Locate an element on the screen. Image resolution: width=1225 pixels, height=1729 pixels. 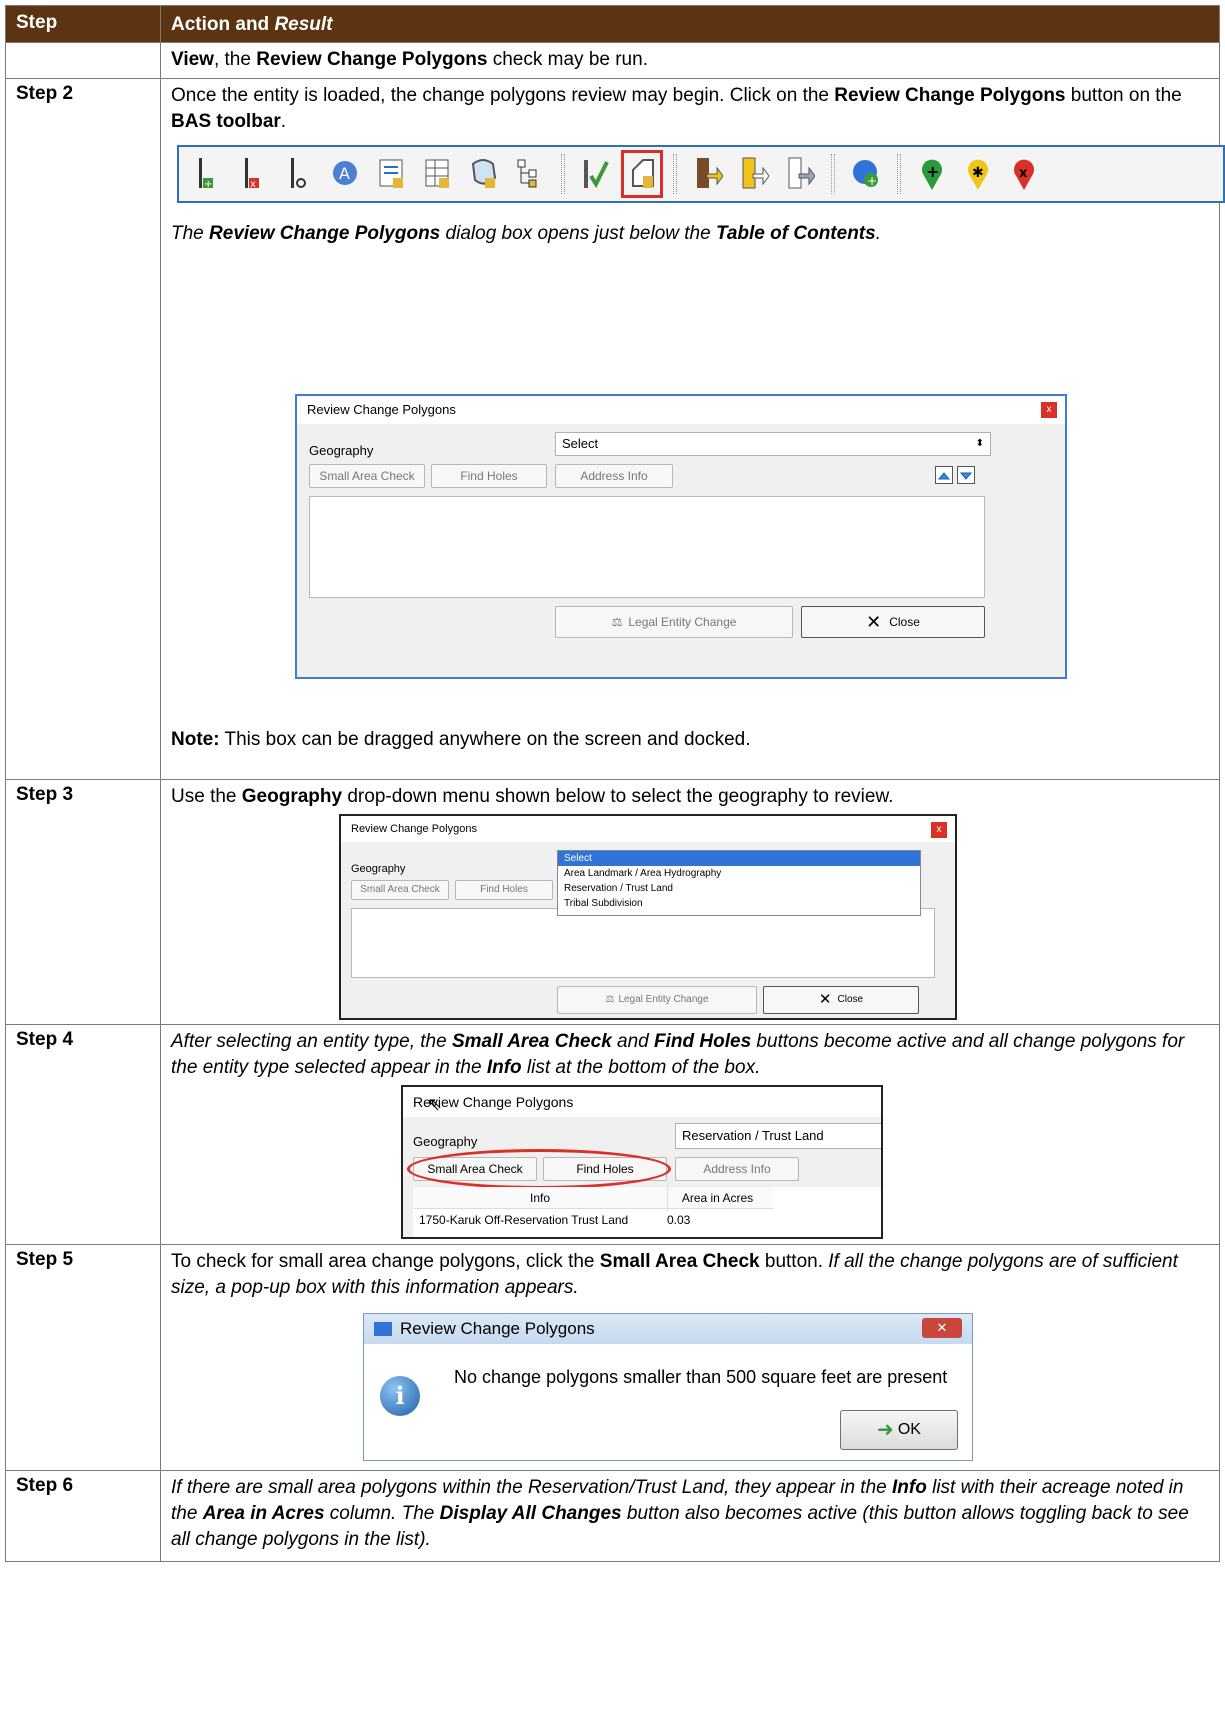
info-cell: 1750-Karuk Off-Reservation Trust Land is located at coordinates (540, 1233).